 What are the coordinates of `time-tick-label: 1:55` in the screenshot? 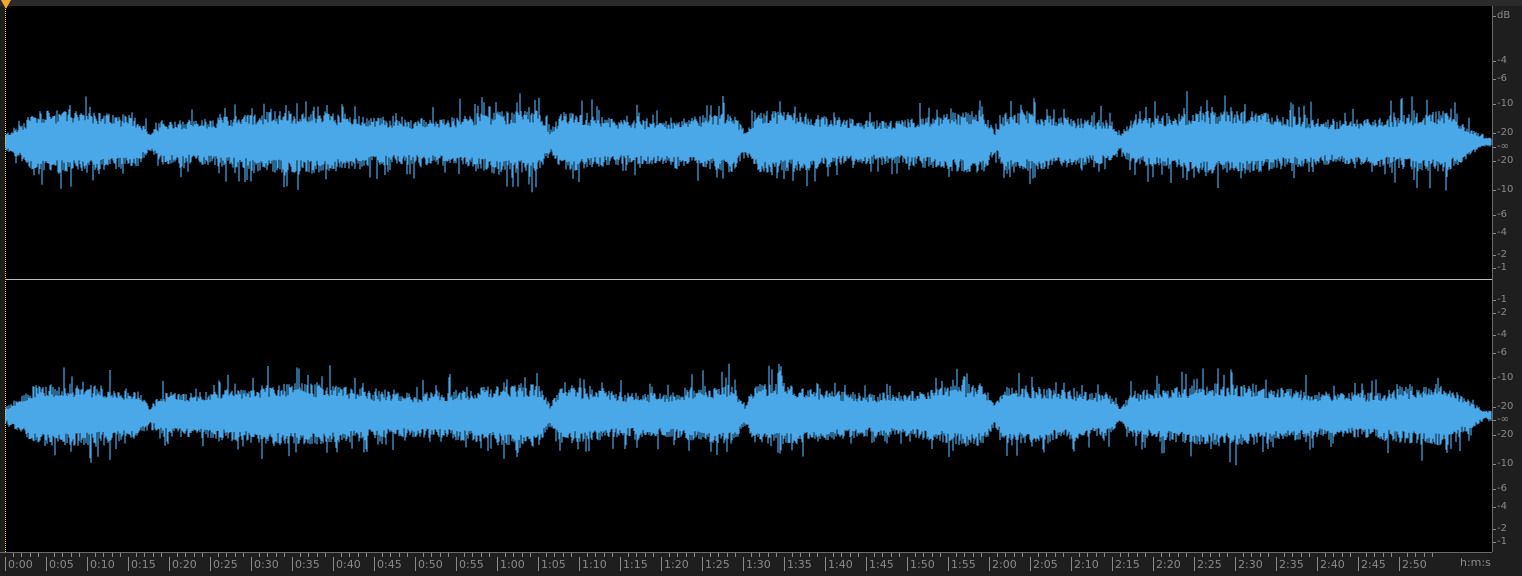 It's located at (962, 564).